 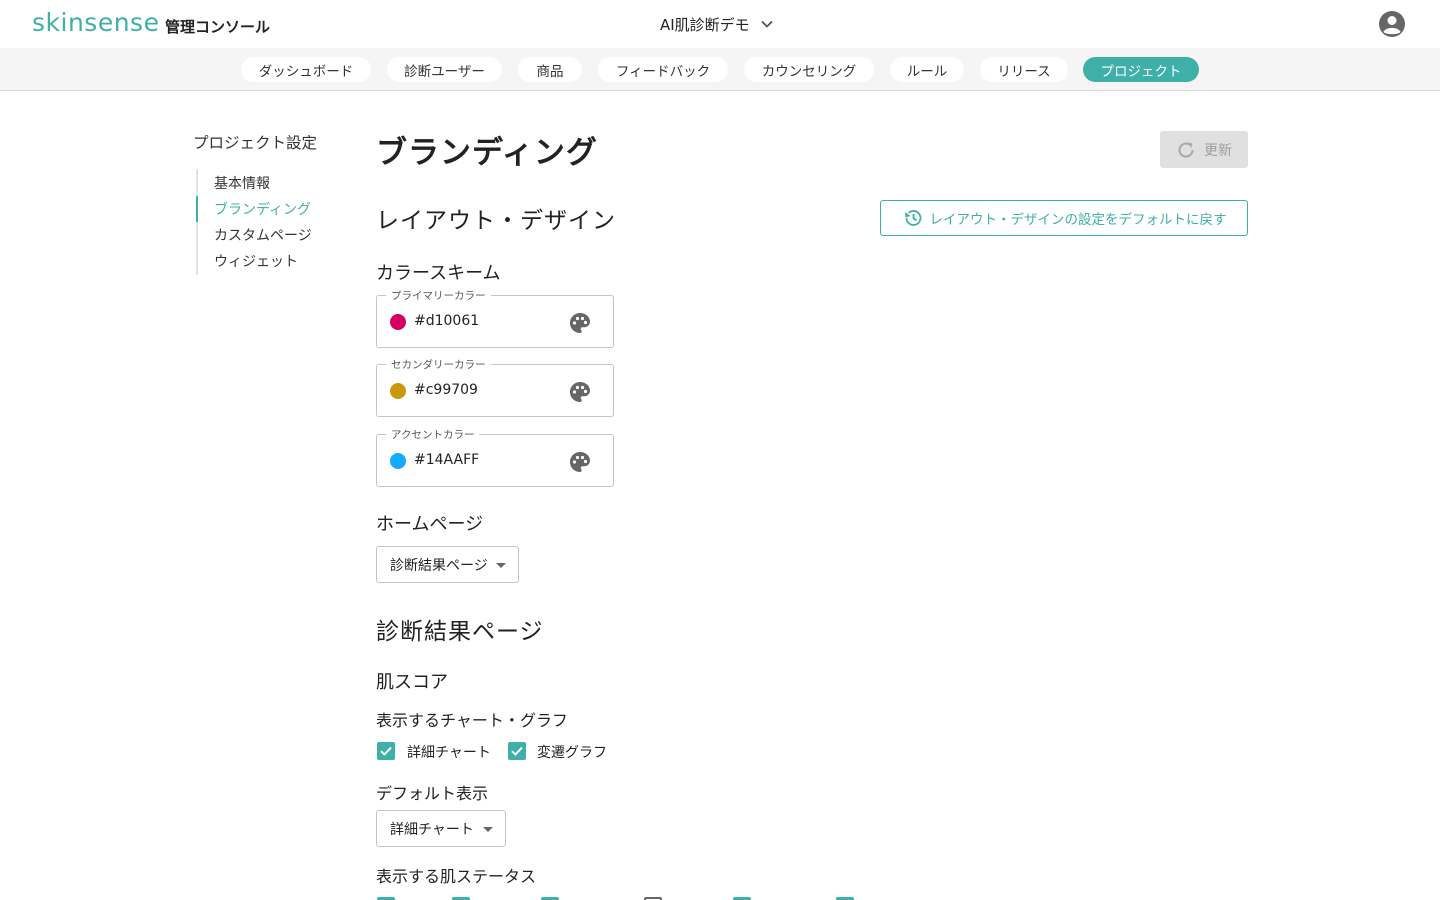 I want to click on transition-graph-label: 変遷グラフ, so click(x=572, y=752).